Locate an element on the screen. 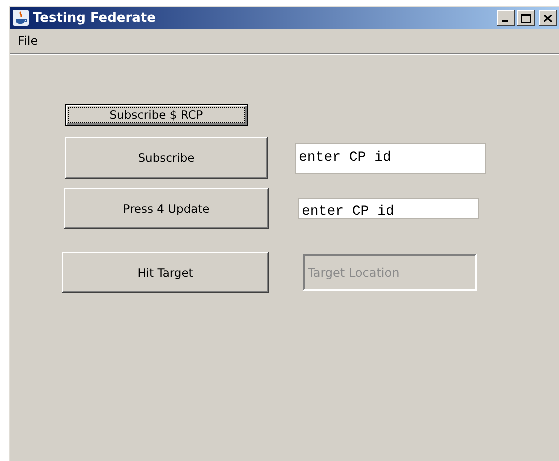 This screenshot has width=559, height=461. window-title: Testing Federate is located at coordinates (95, 18).